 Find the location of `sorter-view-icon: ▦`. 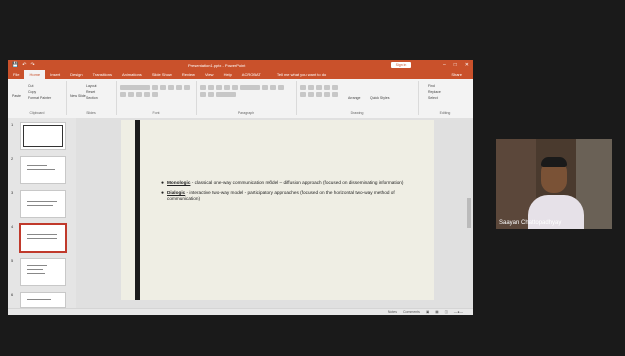

sorter-view-icon: ▦ is located at coordinates (436, 312).